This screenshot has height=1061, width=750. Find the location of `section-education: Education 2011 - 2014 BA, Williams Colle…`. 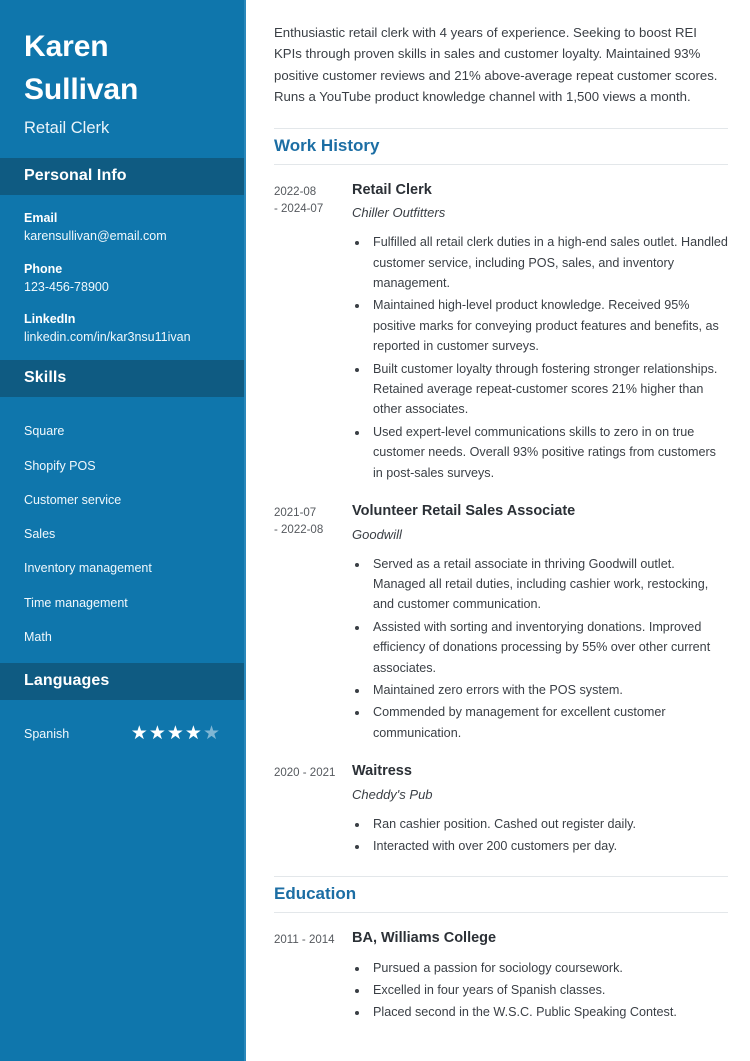

section-education: Education 2011 - 2014 BA, Williams Colle… is located at coordinates (501, 950).